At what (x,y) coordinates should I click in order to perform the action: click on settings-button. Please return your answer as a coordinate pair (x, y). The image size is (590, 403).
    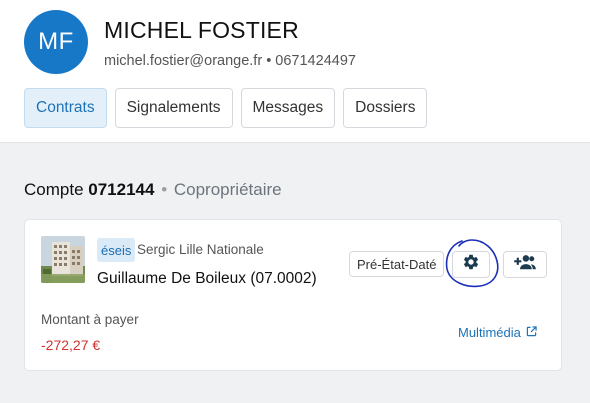
    Looking at the image, I should click on (471, 264).